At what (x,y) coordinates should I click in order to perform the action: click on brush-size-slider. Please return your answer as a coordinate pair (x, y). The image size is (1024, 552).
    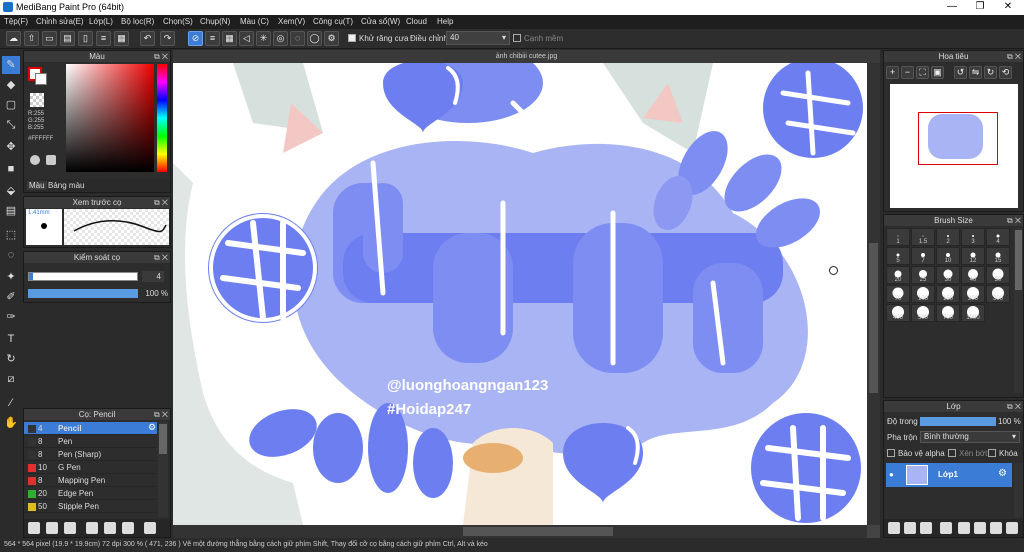
    Looking at the image, I should click on (83, 276).